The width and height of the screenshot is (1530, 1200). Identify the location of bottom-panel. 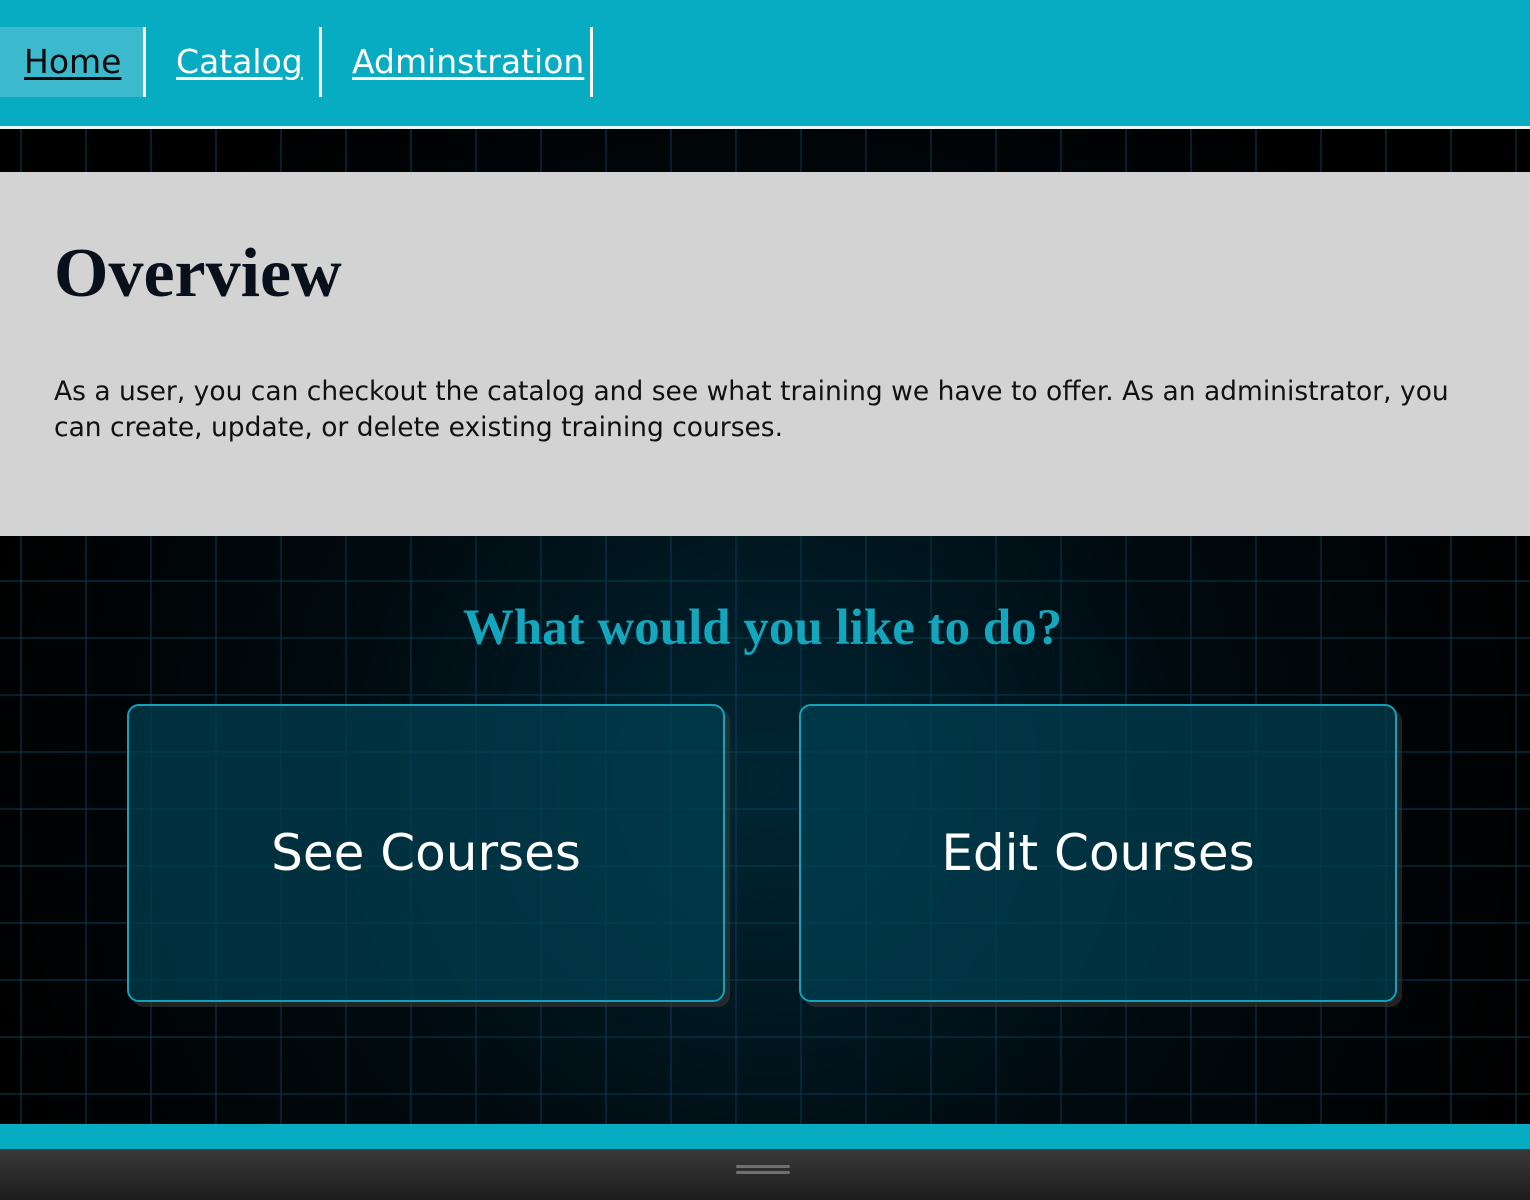
(765, 1174).